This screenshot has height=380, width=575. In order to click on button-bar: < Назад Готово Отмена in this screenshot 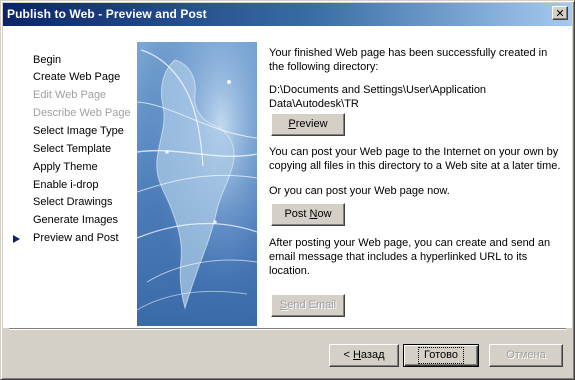, I will do `click(287, 352)`.